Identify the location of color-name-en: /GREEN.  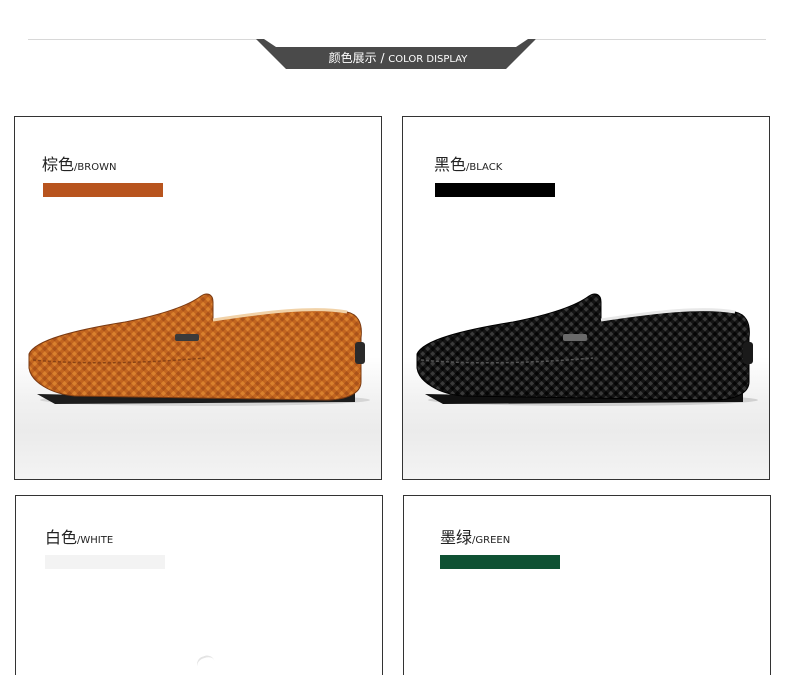
(491, 540).